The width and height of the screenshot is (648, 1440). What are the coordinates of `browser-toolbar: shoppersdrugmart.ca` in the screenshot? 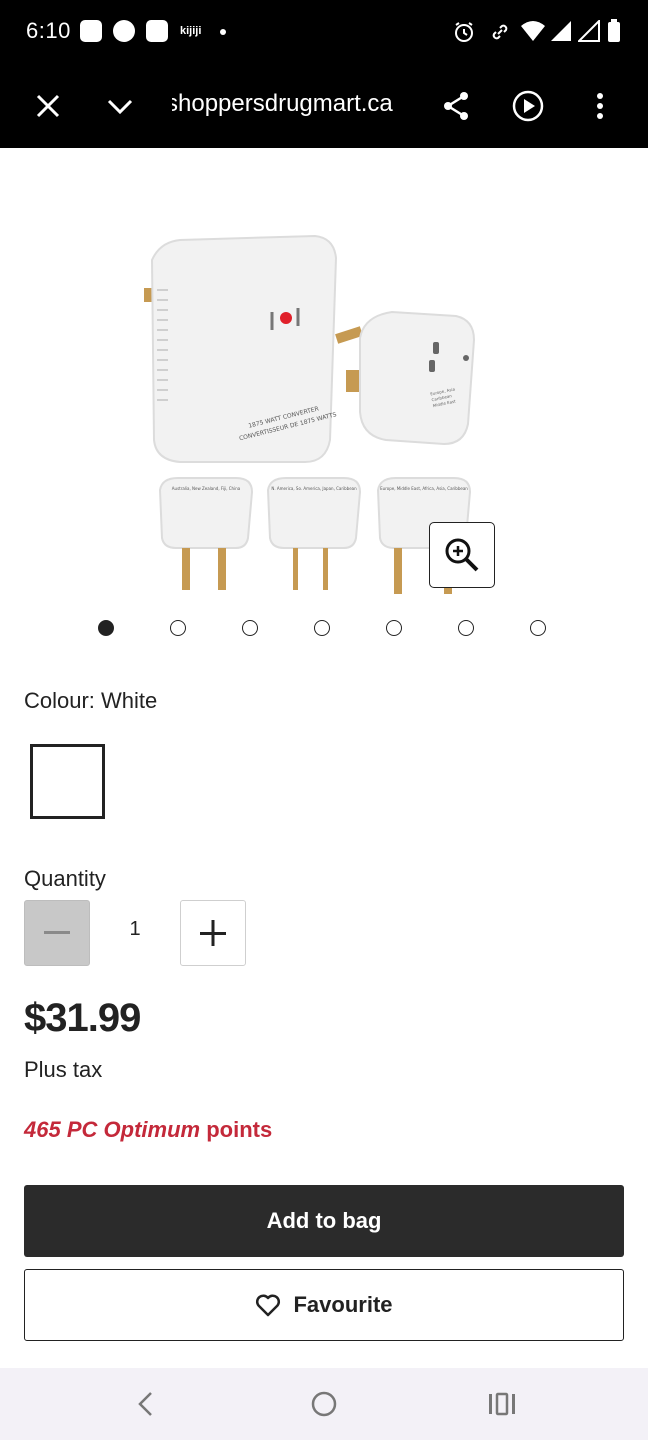 It's located at (324, 106).